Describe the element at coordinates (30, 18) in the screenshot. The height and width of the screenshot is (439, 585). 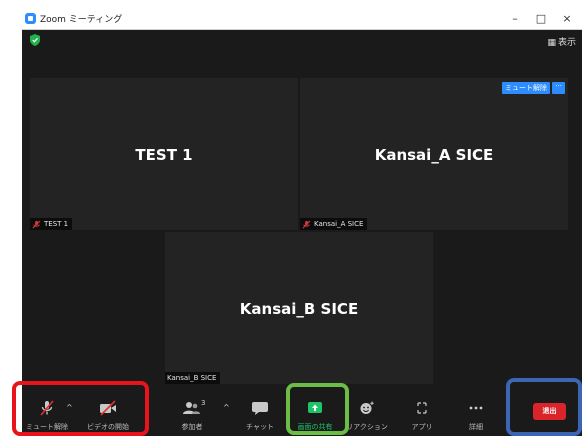
I see `zoom-app-icon` at that location.